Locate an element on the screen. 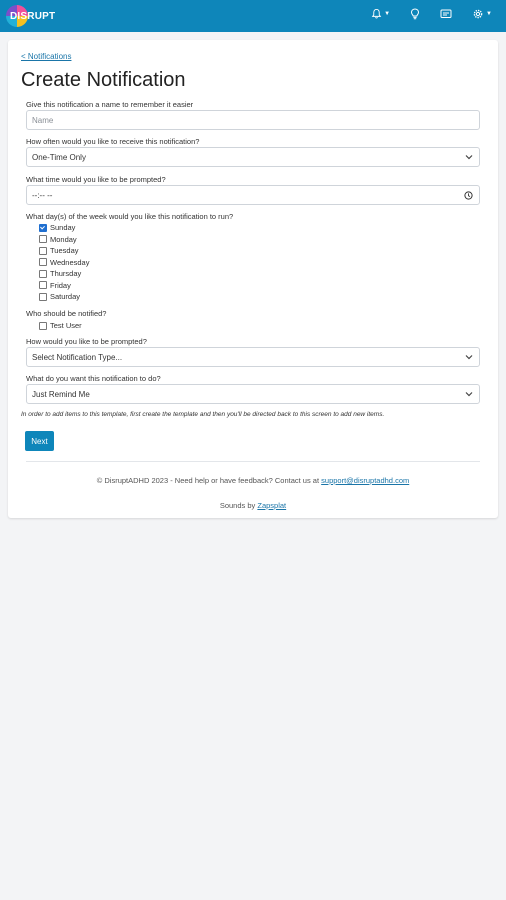 Image resolution: width=506 pixels, height=900 pixels. day-option-sunday: Sunday is located at coordinates (57, 227).